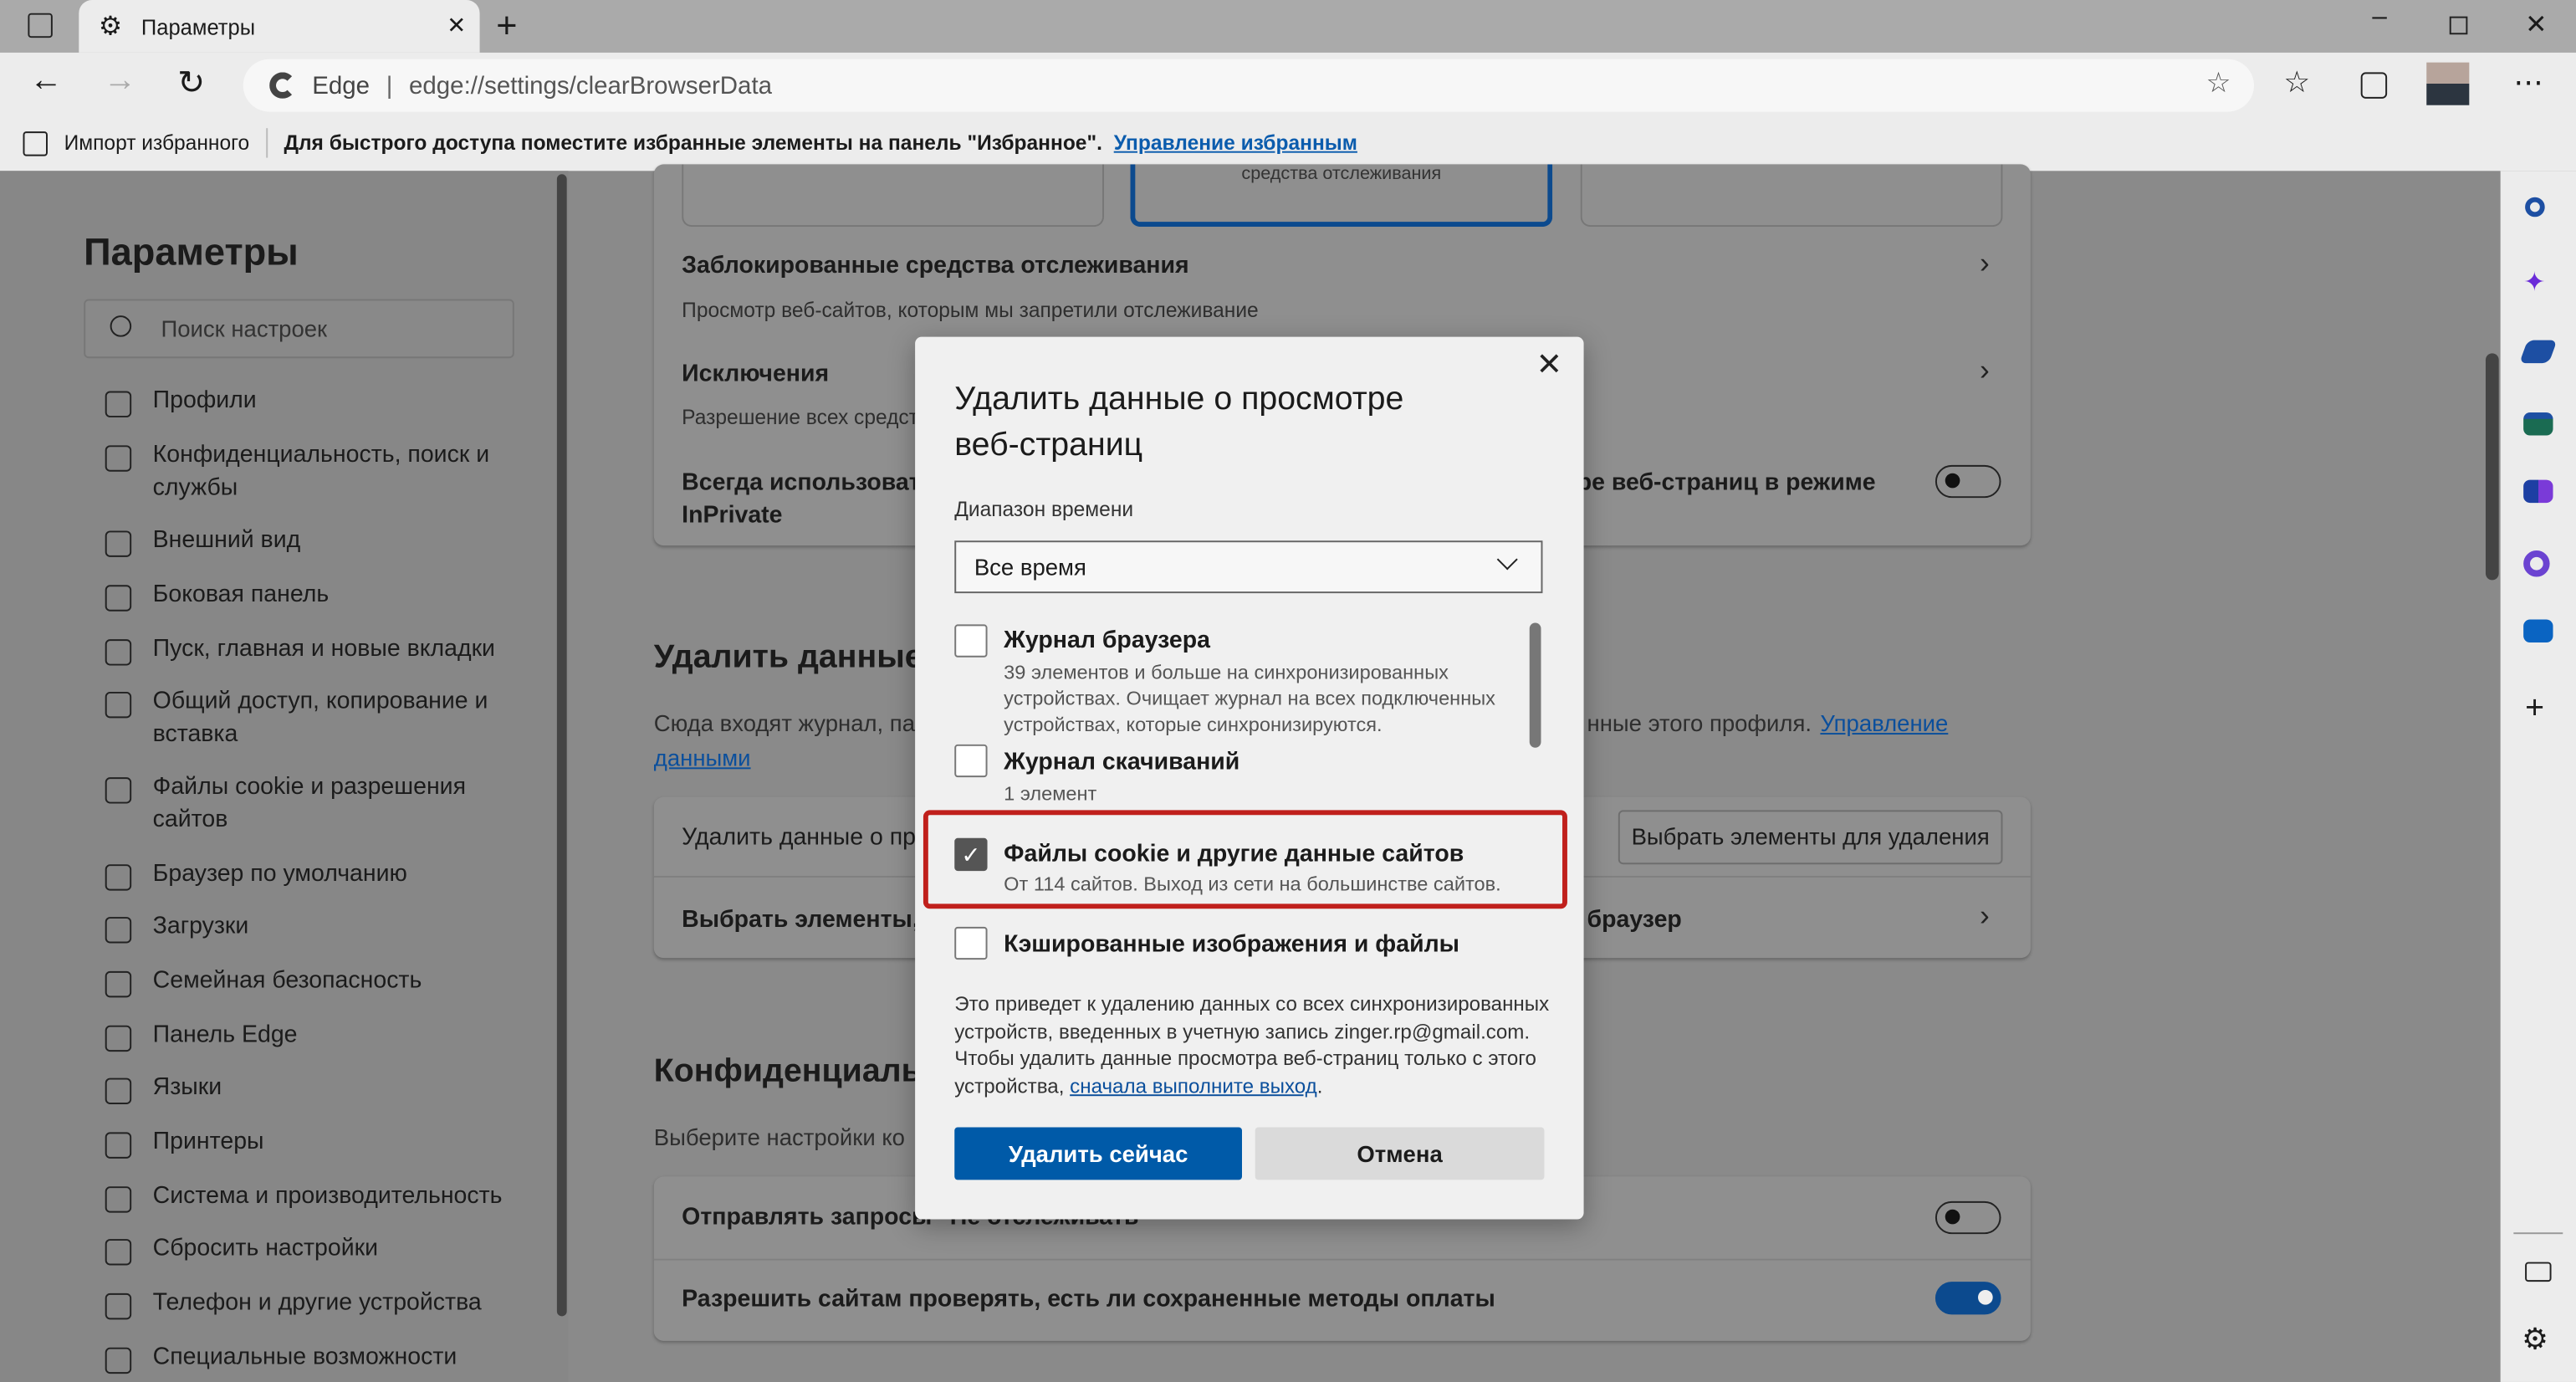  I want to click on chevron-down-icon, so click(1507, 560).